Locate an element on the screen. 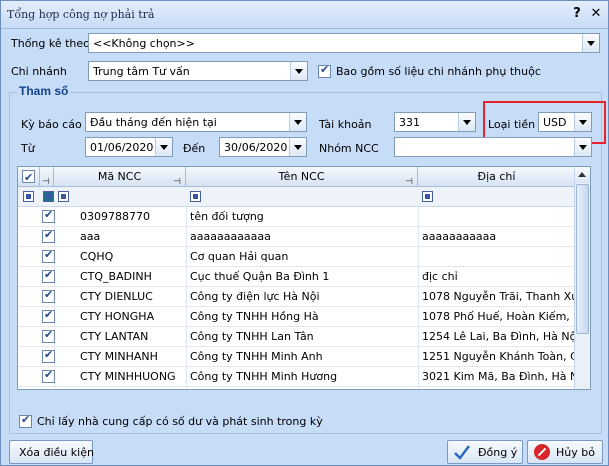 The height and width of the screenshot is (466, 609). table-row: 0309788770 tên đối tượng is located at coordinates (297, 217).